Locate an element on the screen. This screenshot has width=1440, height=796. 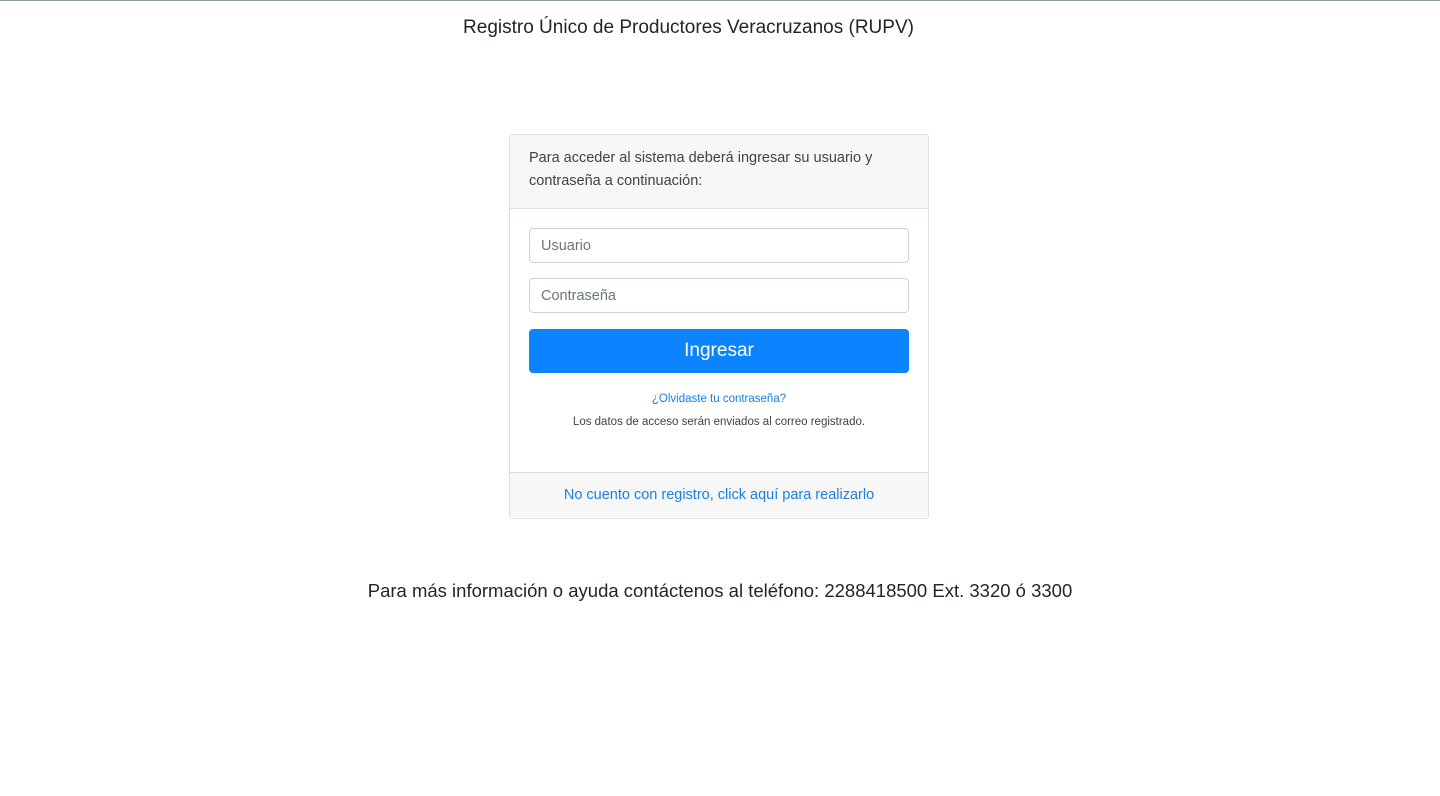
password-input is located at coordinates (719, 295).